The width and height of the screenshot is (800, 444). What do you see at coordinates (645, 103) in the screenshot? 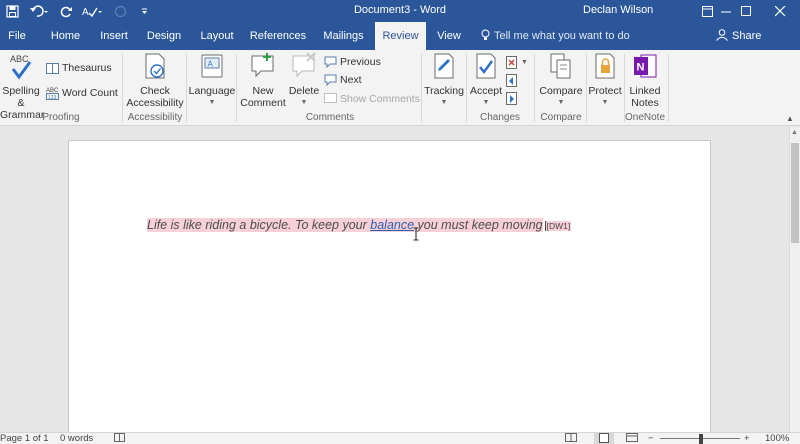
I see `linked-notes-label-2: Notes` at bounding box center [645, 103].